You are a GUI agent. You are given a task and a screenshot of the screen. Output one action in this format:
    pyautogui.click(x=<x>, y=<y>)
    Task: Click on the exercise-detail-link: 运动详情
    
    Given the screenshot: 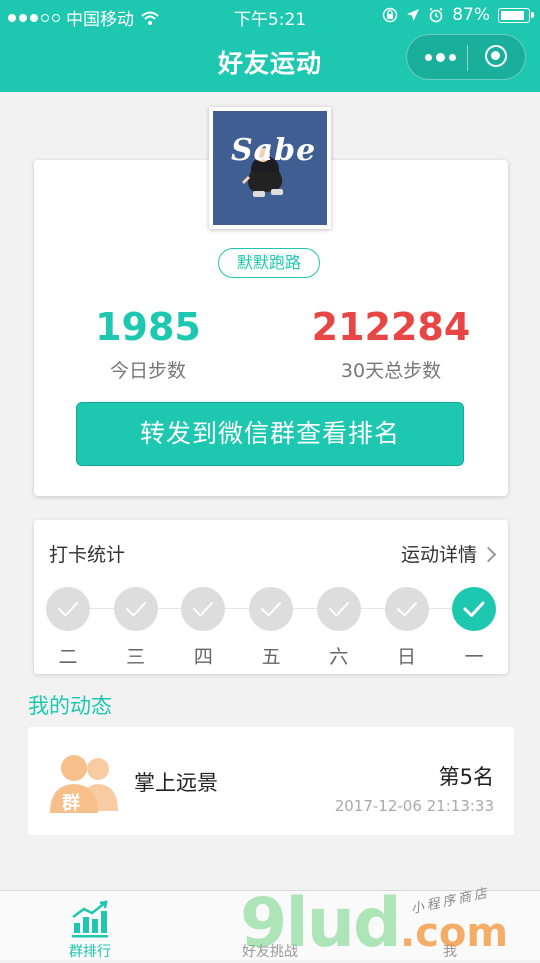 What is the action you would take?
    pyautogui.click(x=448, y=553)
    